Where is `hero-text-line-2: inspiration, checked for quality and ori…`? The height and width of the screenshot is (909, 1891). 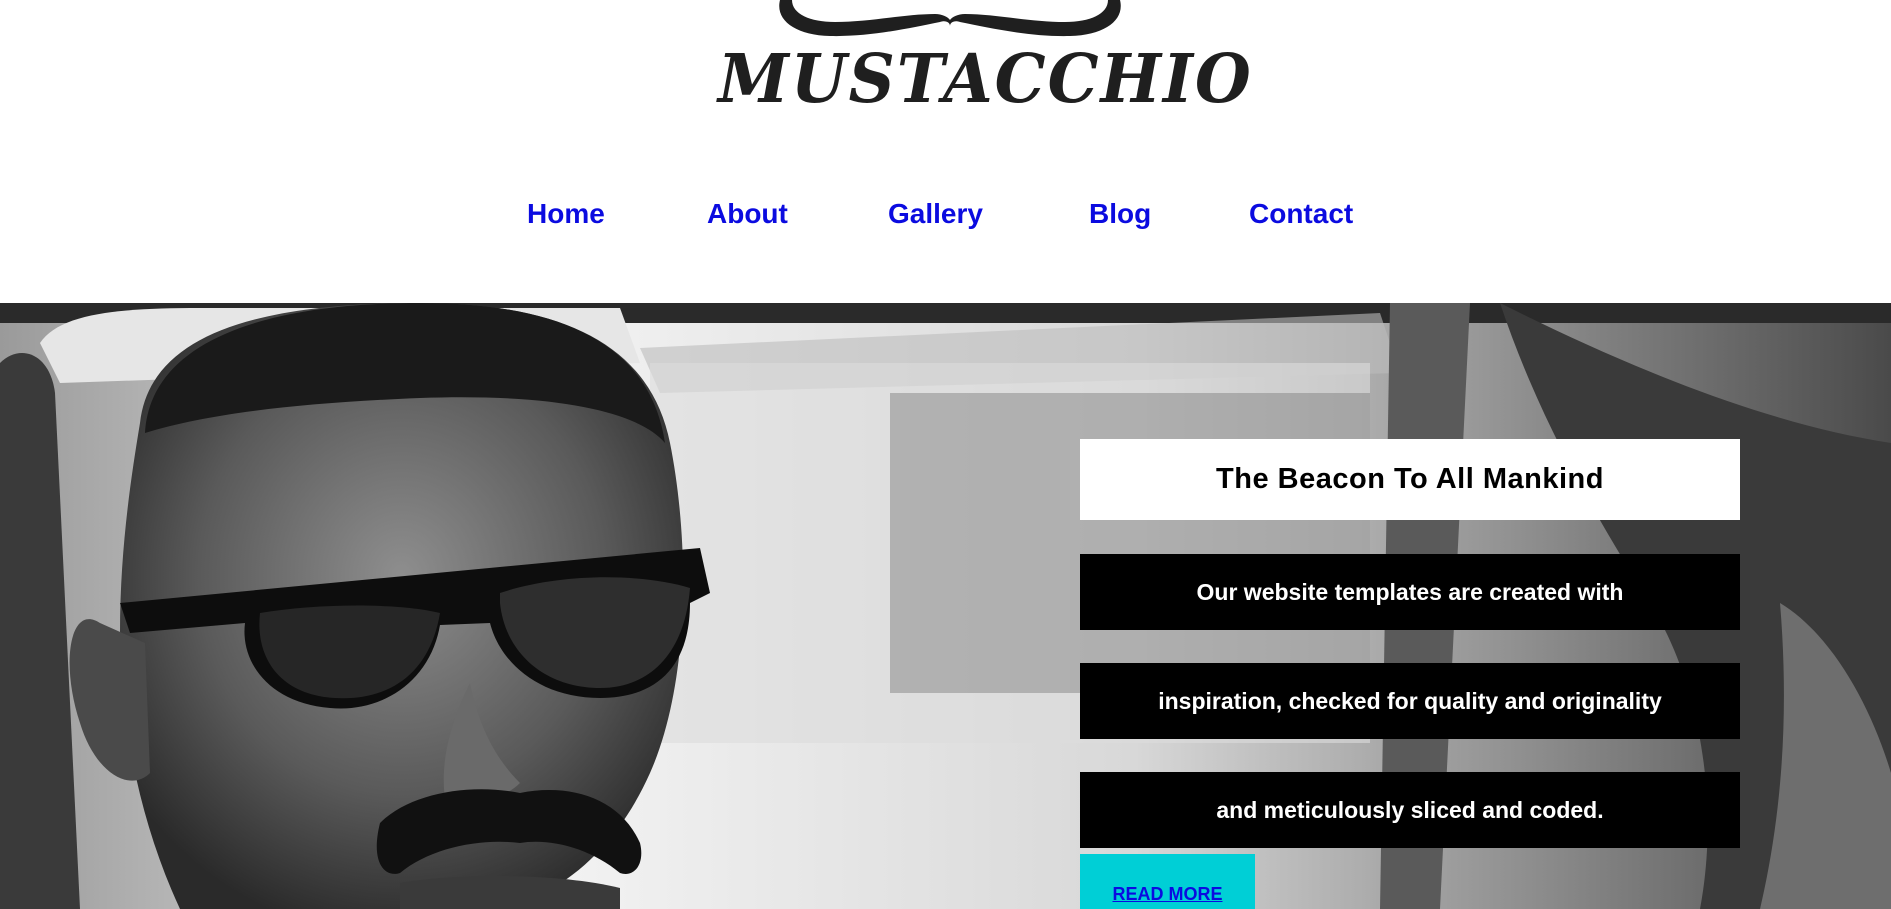 hero-text-line-2: inspiration, checked for quality and ori… is located at coordinates (1410, 701).